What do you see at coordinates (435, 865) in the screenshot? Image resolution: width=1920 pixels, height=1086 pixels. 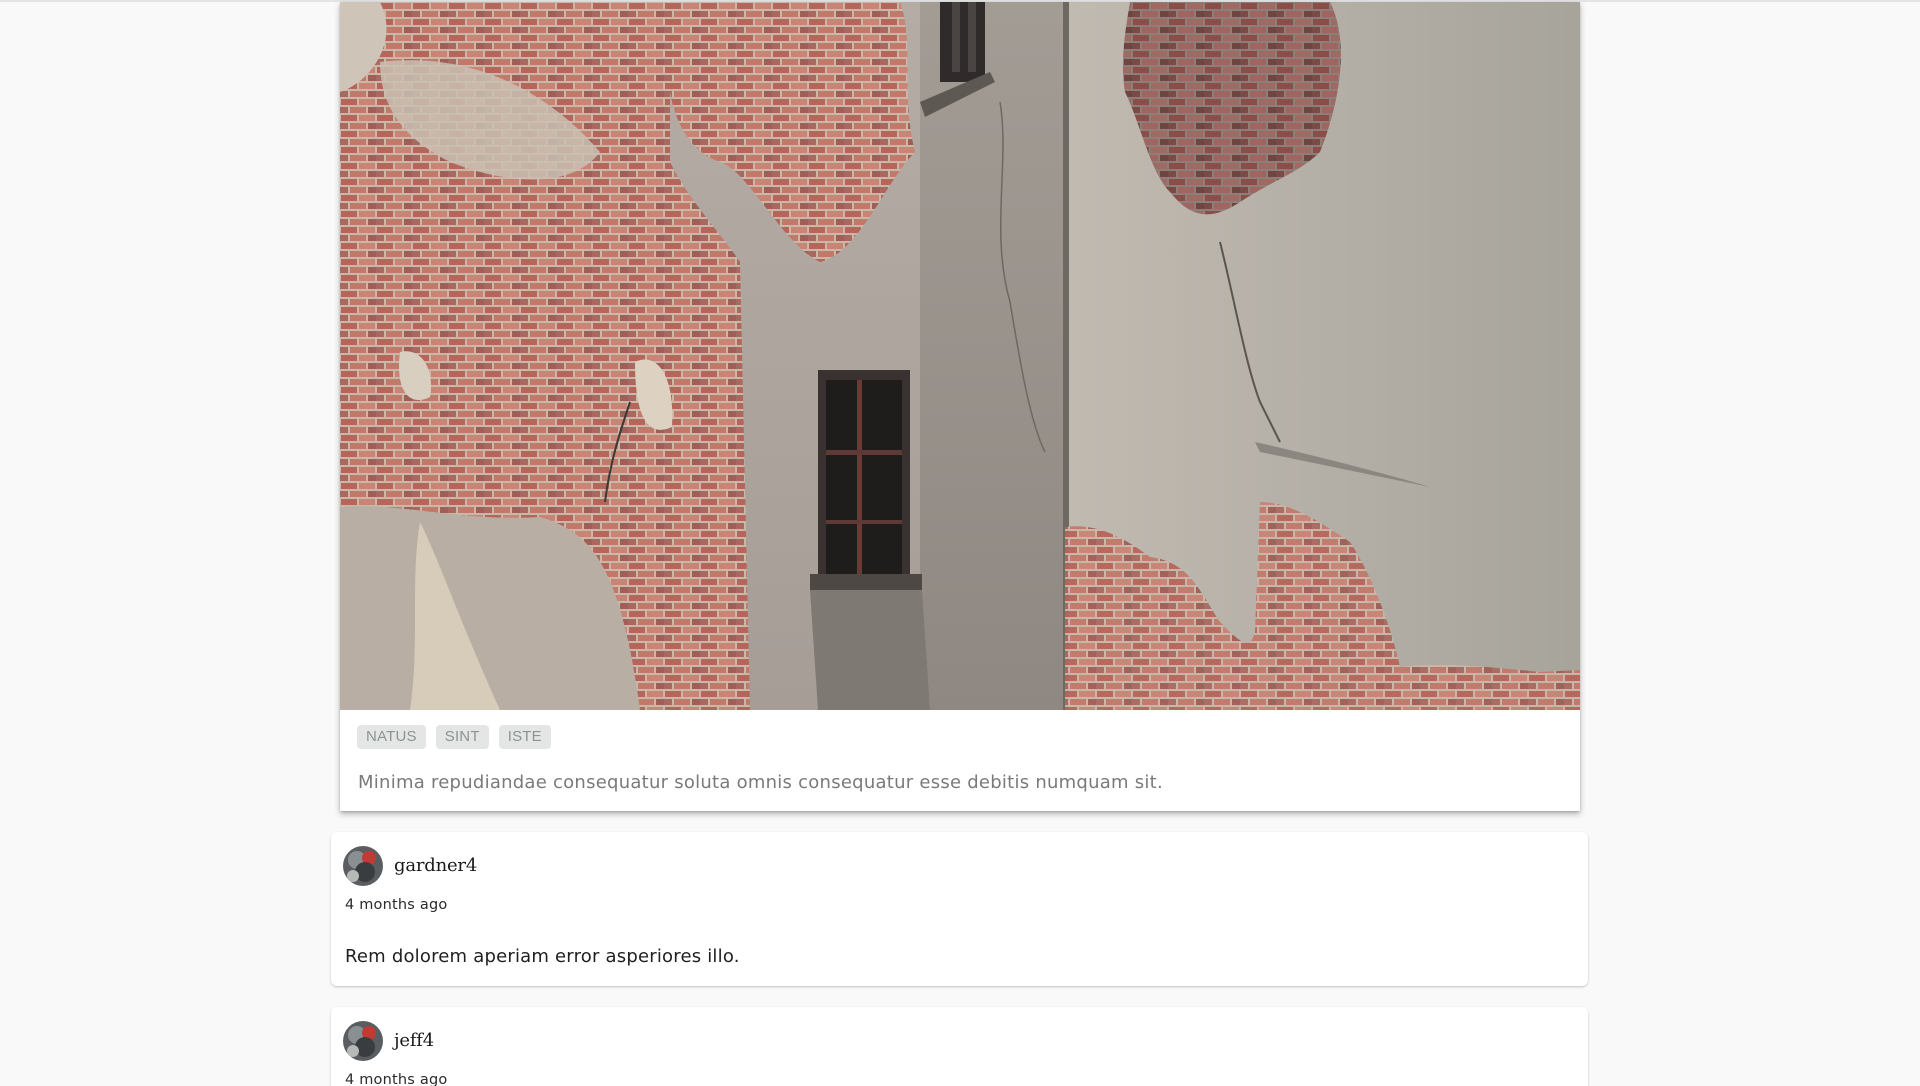 I see `comment-username: gardner4` at bounding box center [435, 865].